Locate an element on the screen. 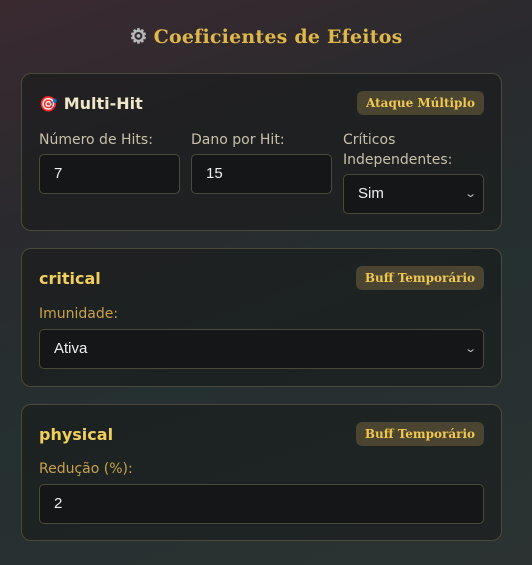  independent-crits-select: Sim ⌄ is located at coordinates (413, 194).